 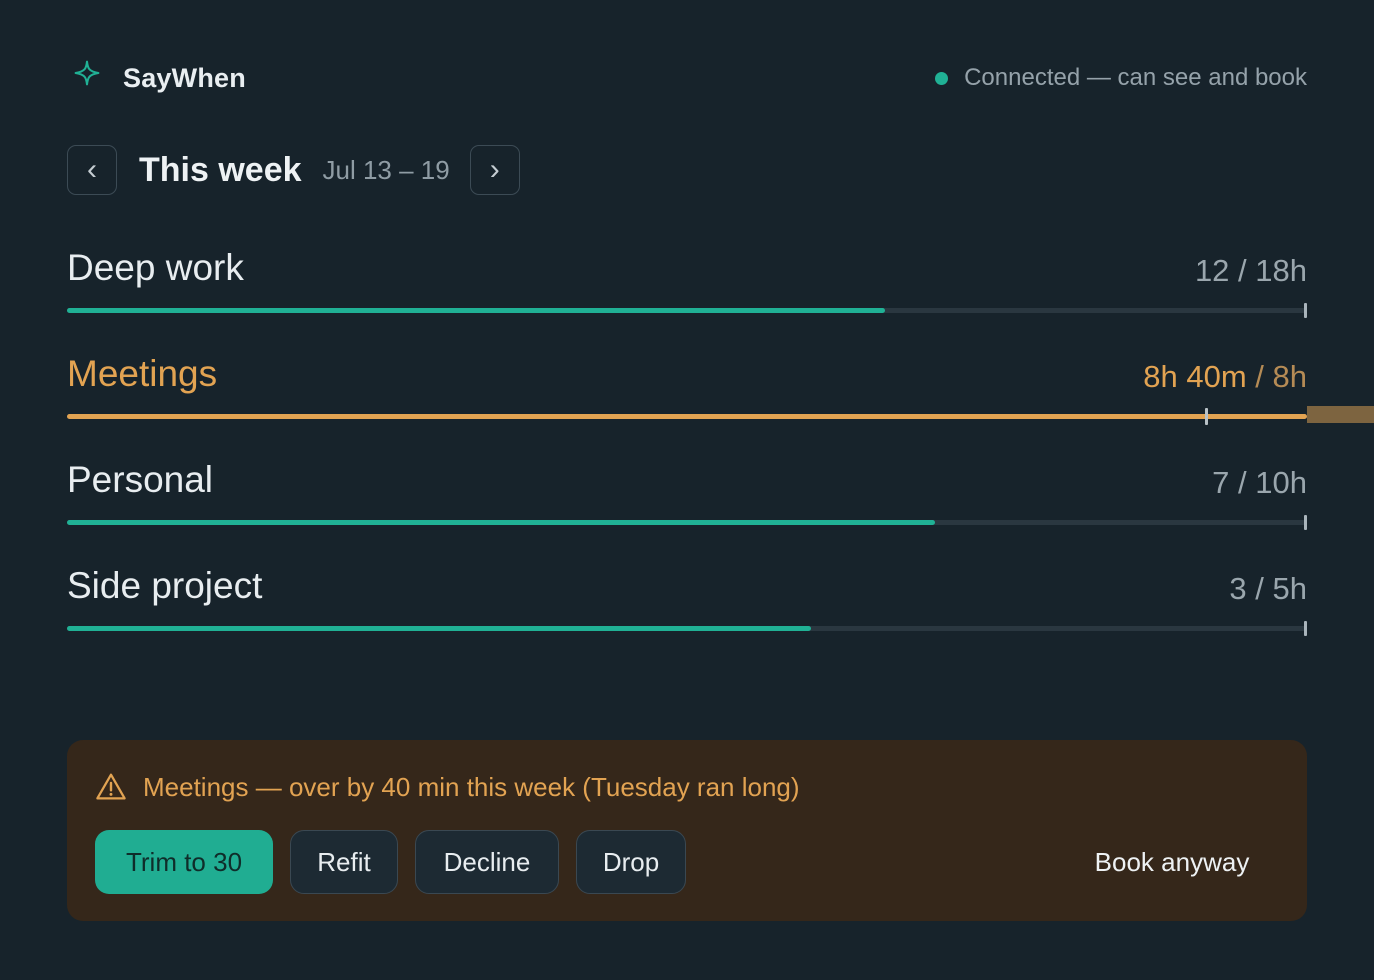 I want to click on budget-value: 12 / 18h, so click(x=1251, y=271).